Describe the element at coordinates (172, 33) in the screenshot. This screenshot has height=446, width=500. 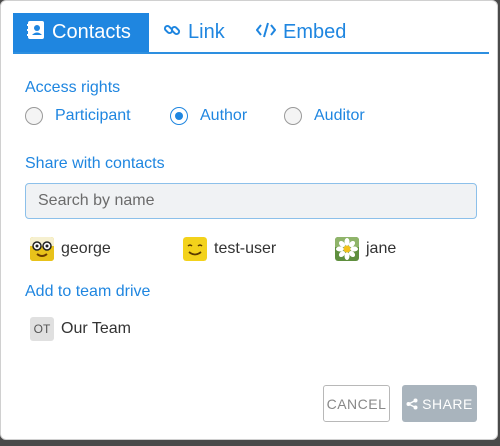
I see `link-icon` at that location.